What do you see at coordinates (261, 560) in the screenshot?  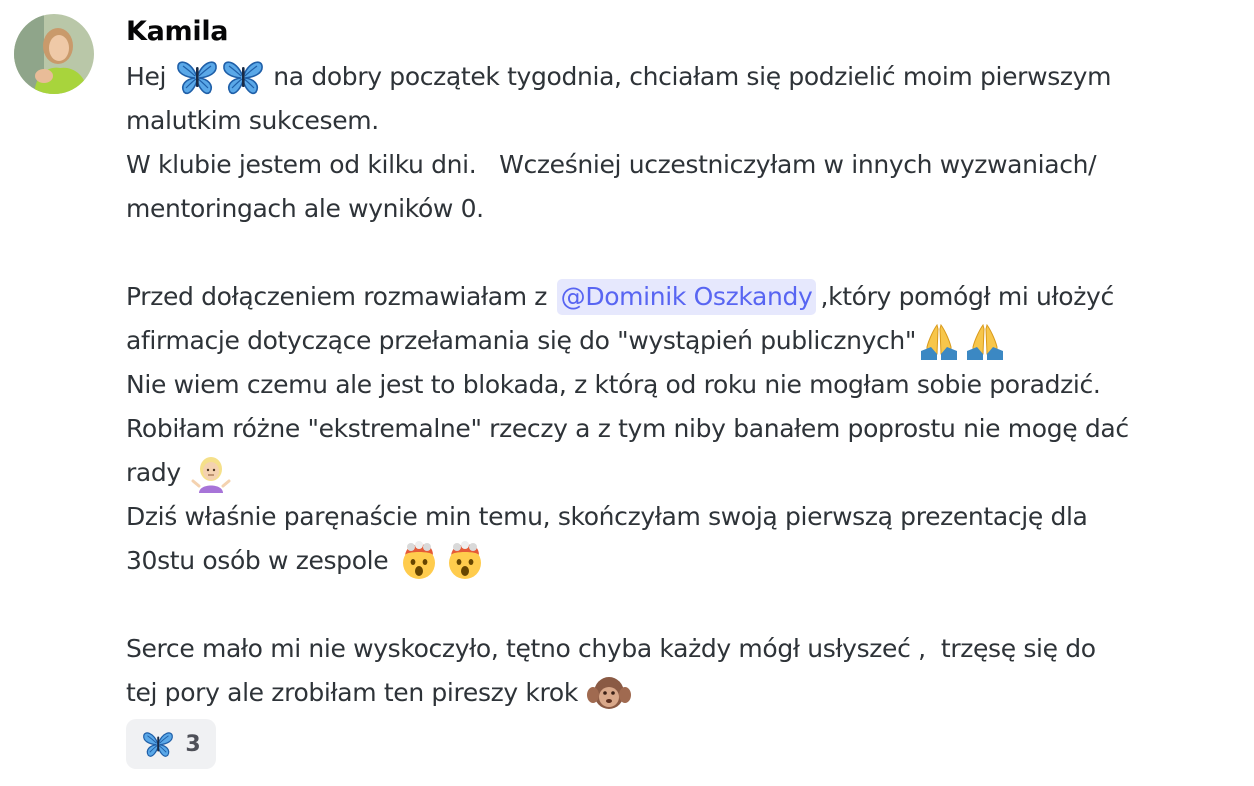 I see `message-text: 30stu osób w zespole` at bounding box center [261, 560].